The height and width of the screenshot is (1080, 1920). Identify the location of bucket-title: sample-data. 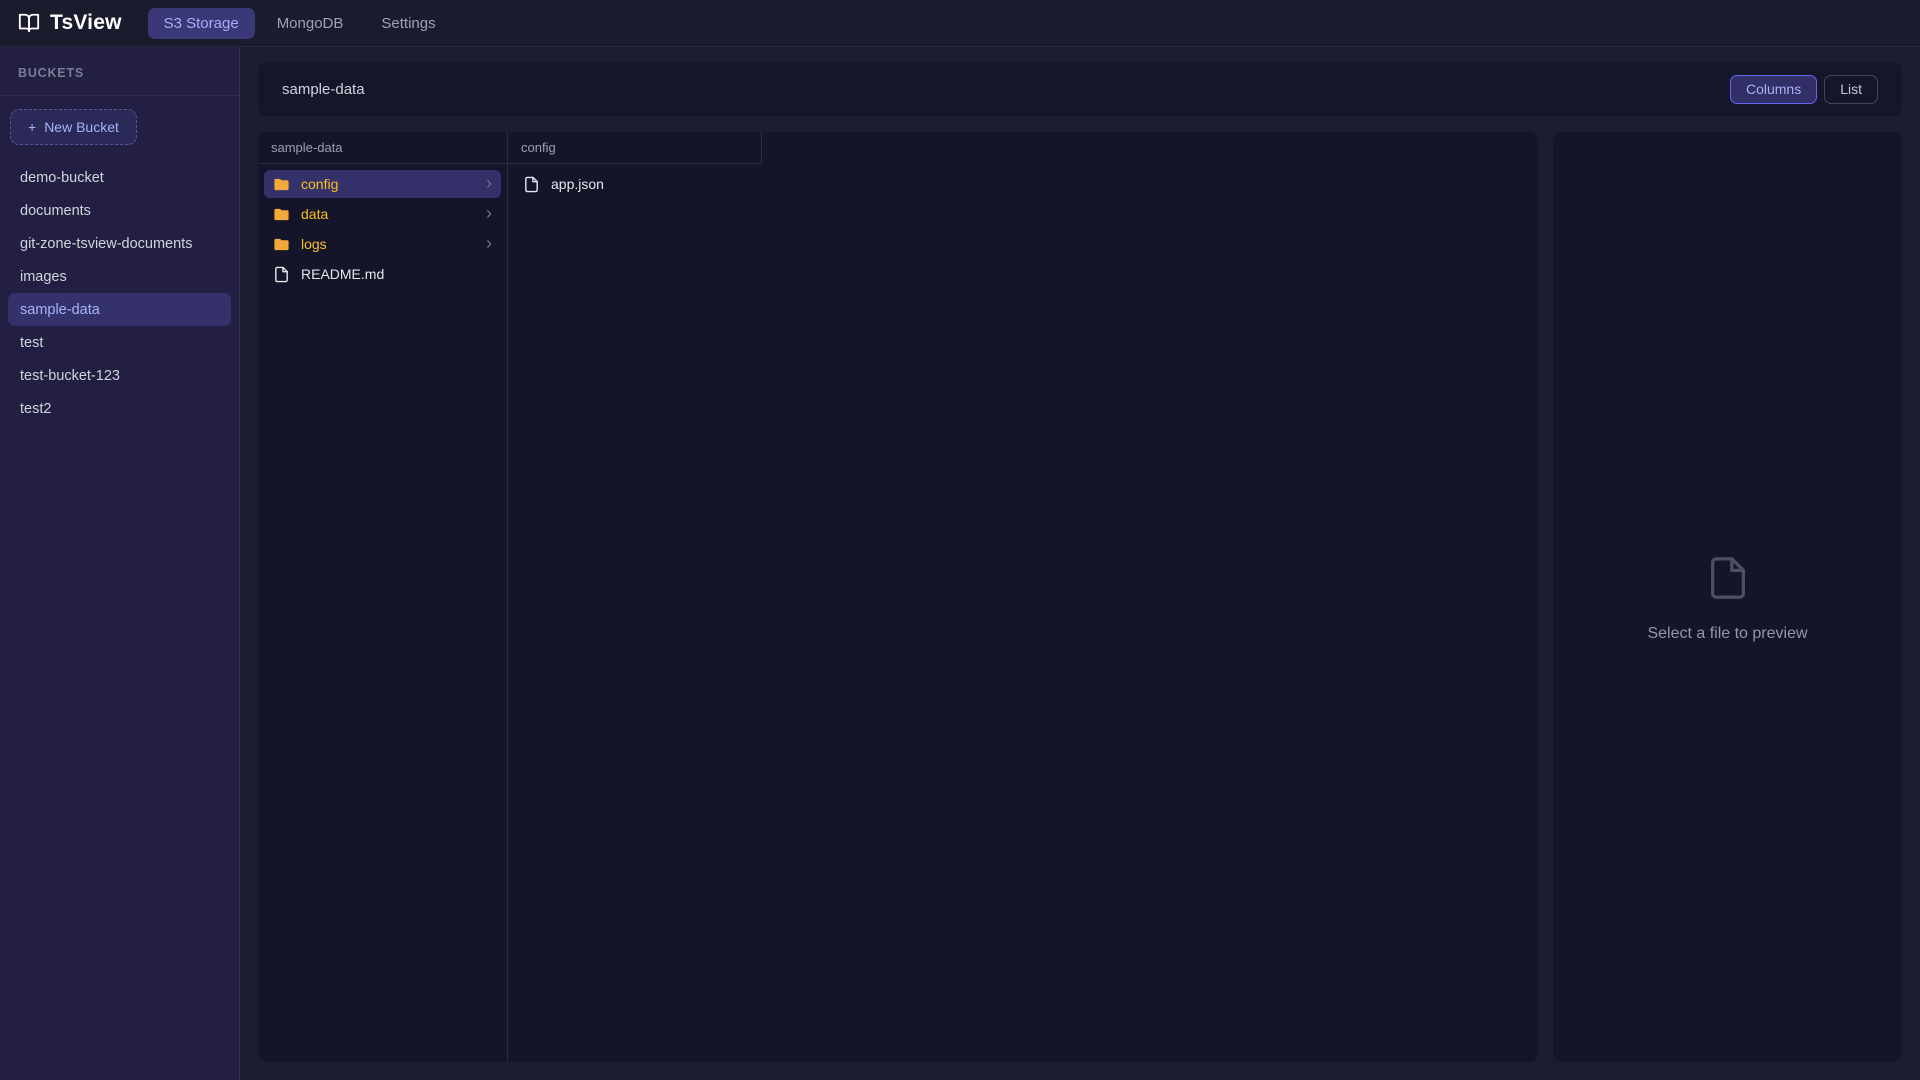
(323, 89).